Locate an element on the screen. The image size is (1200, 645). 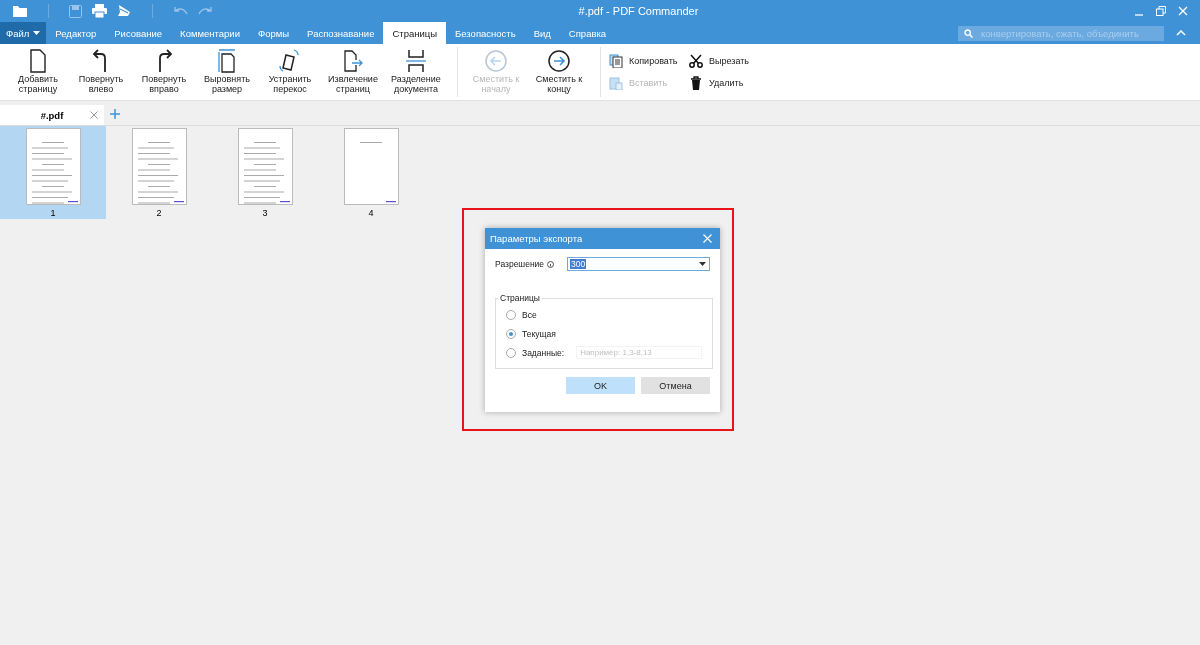
ribbon-button: Повернуть вправо is located at coordinates (164, 72).